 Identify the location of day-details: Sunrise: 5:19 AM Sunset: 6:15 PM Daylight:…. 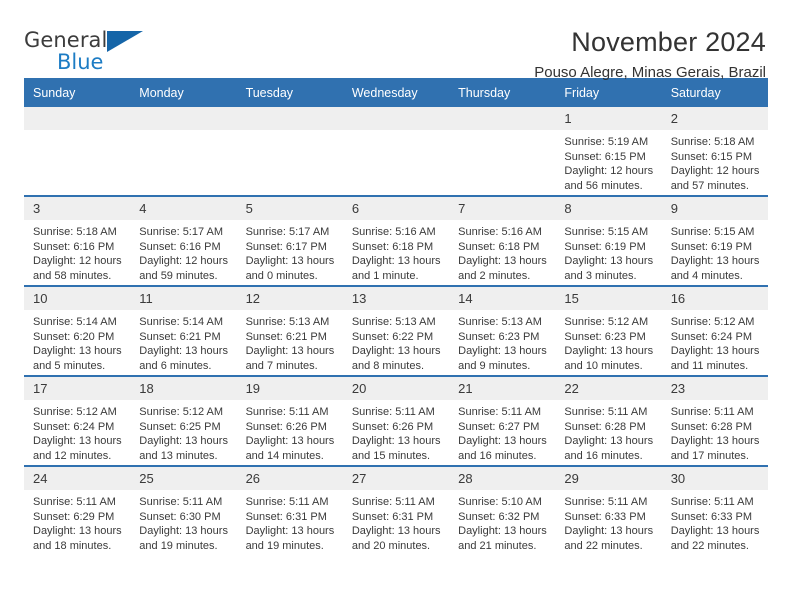
(608, 161).